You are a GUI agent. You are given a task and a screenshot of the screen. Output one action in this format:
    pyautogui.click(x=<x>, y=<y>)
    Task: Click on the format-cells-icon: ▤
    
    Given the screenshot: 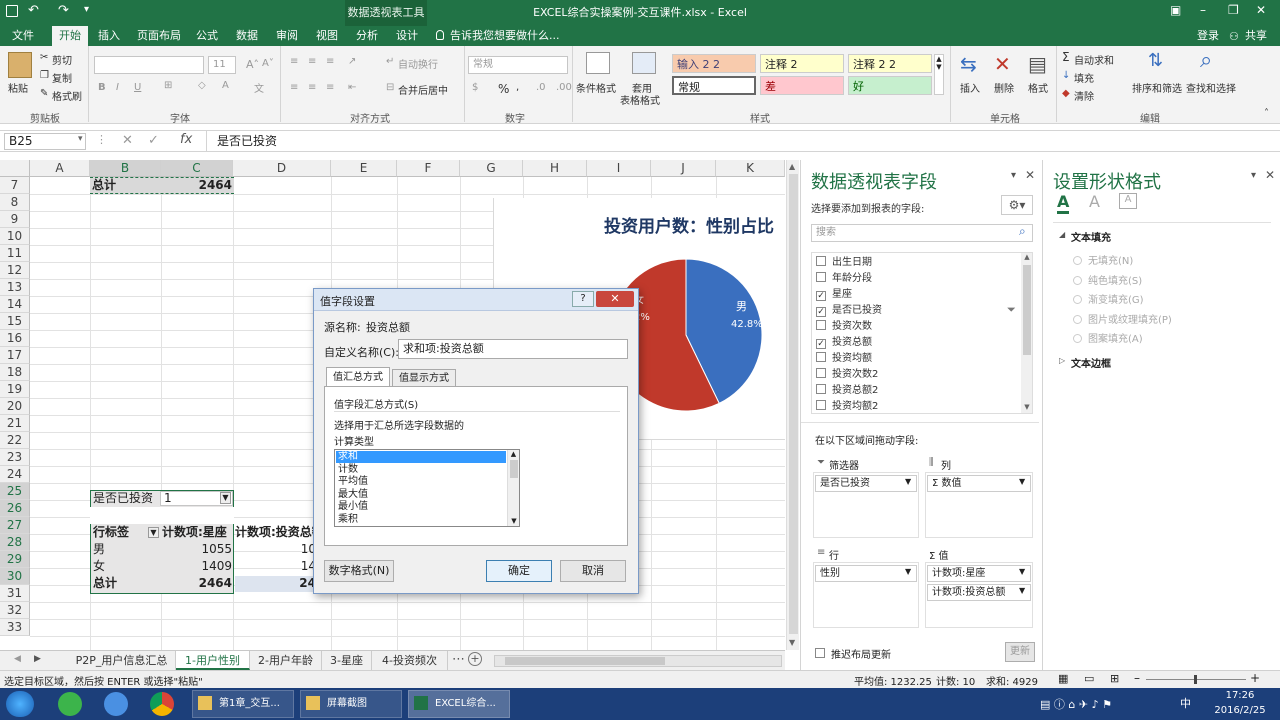 What is the action you would take?
    pyautogui.click(x=1037, y=64)
    